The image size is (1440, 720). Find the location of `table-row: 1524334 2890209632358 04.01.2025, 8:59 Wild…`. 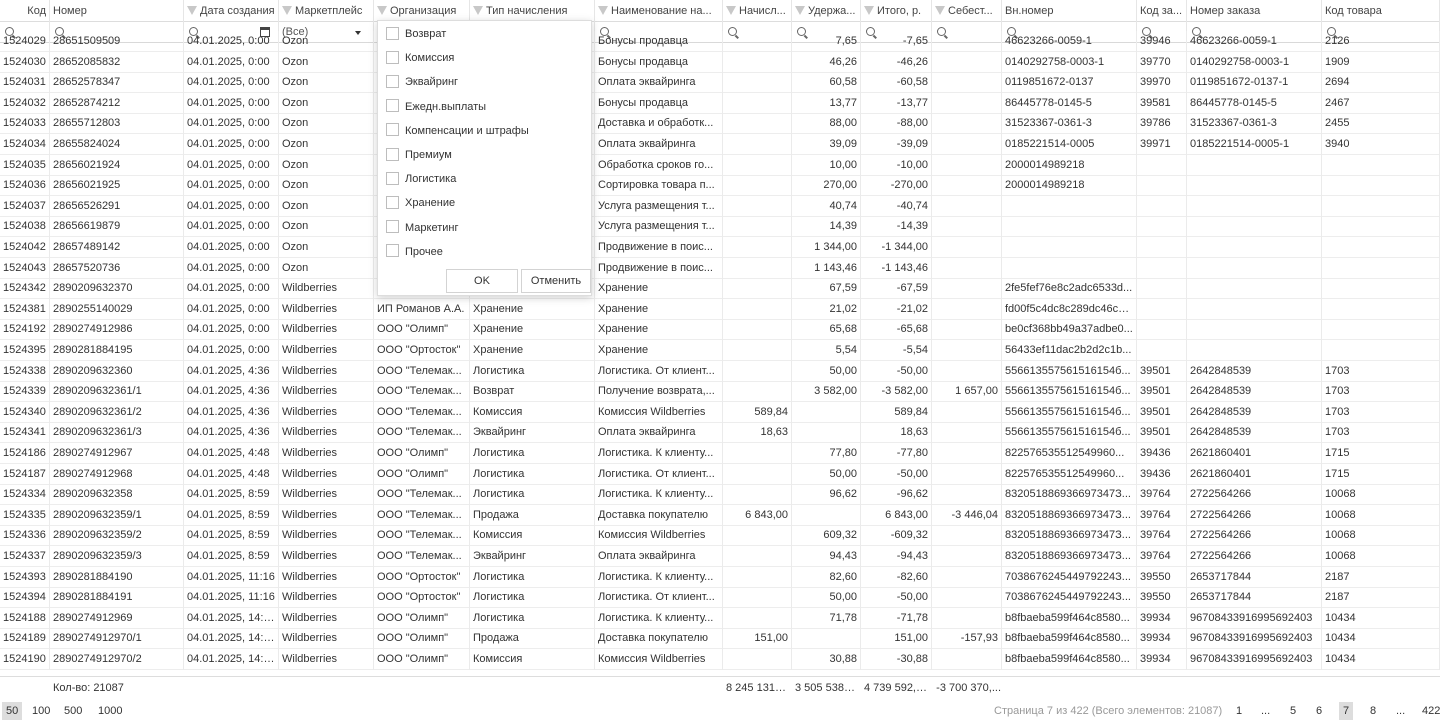

table-row: 1524334 2890209632358 04.01.2025, 8:59 Wild… is located at coordinates (720, 495).